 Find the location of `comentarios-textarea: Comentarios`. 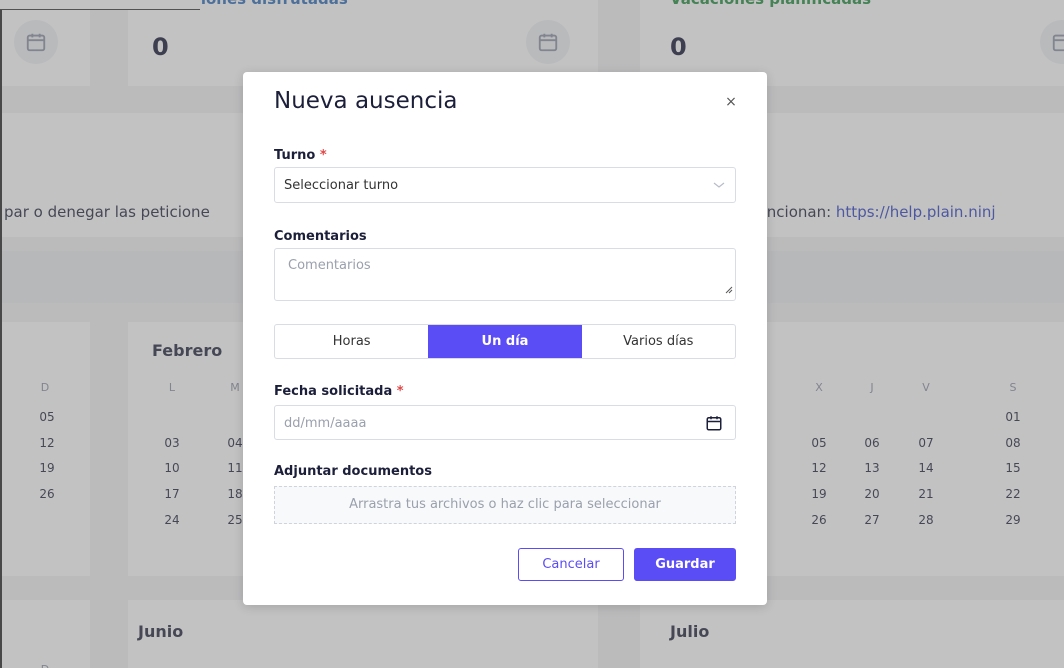

comentarios-textarea: Comentarios is located at coordinates (505, 274).